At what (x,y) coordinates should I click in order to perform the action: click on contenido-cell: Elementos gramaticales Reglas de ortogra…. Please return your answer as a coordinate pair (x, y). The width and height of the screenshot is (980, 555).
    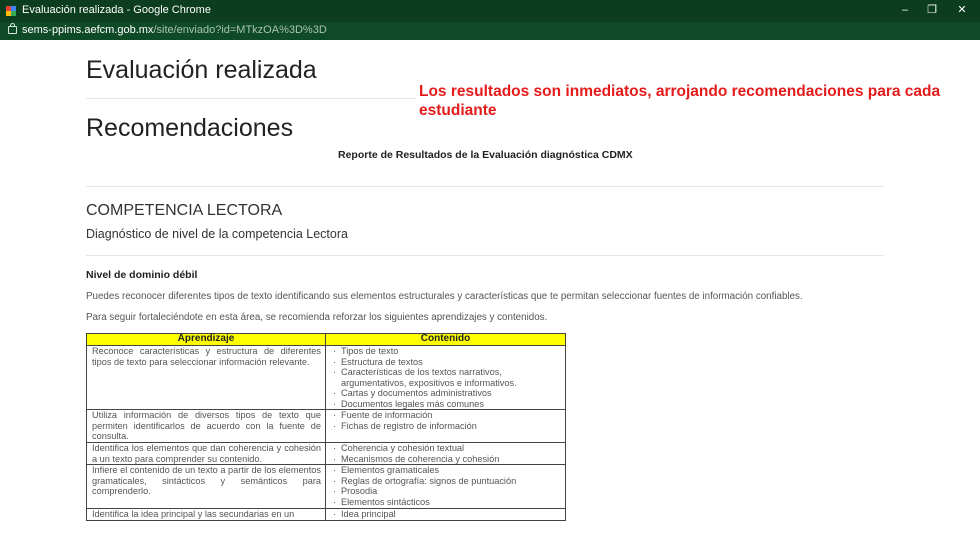
    Looking at the image, I should click on (445, 486).